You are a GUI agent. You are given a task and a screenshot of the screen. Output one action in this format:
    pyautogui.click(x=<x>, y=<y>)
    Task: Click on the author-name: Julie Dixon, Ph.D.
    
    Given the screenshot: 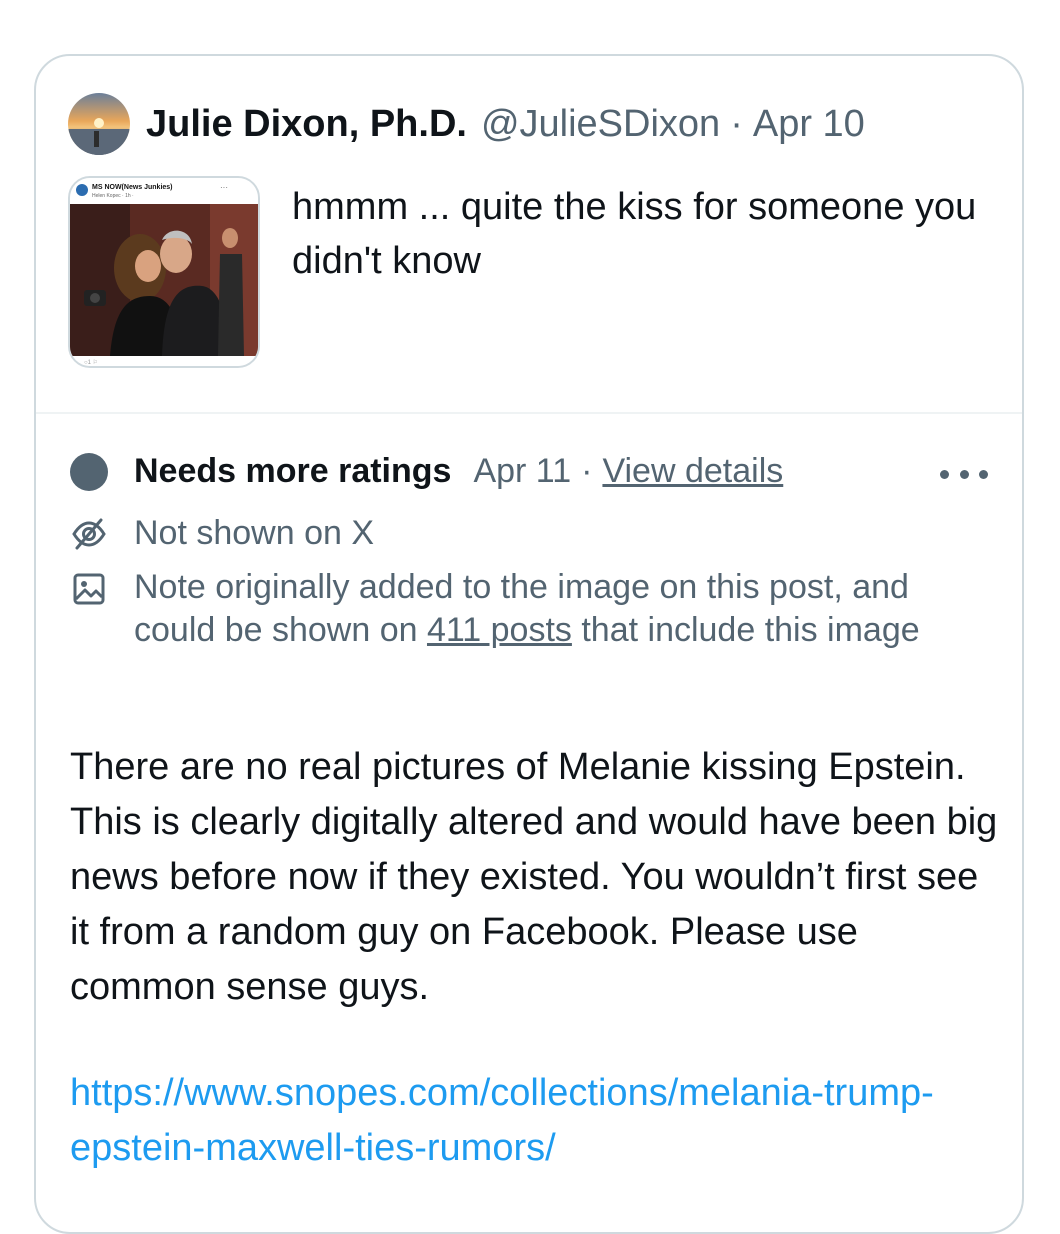 What is the action you would take?
    pyautogui.click(x=306, y=124)
    